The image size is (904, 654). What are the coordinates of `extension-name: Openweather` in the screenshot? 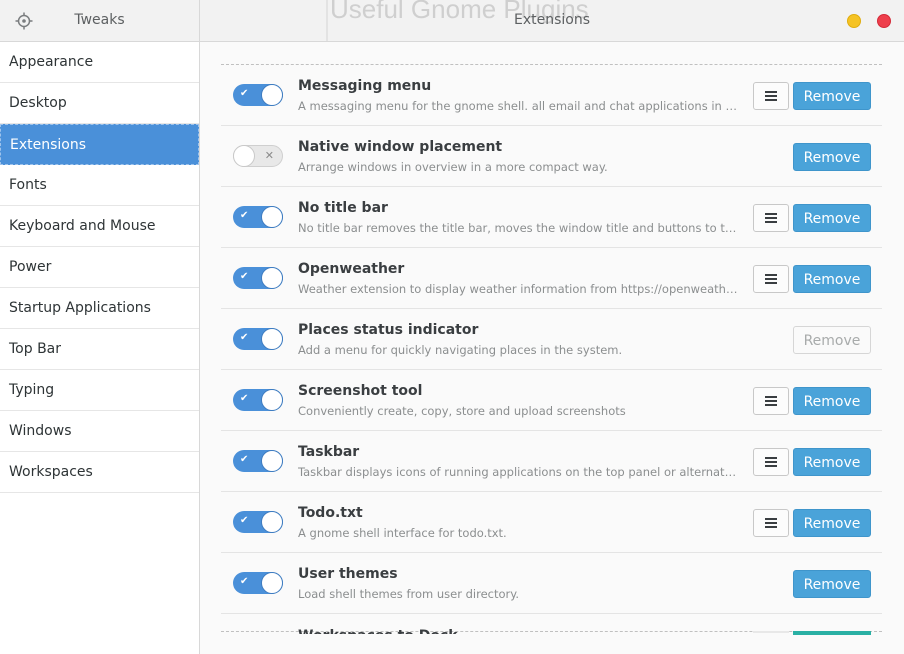 It's located at (351, 269).